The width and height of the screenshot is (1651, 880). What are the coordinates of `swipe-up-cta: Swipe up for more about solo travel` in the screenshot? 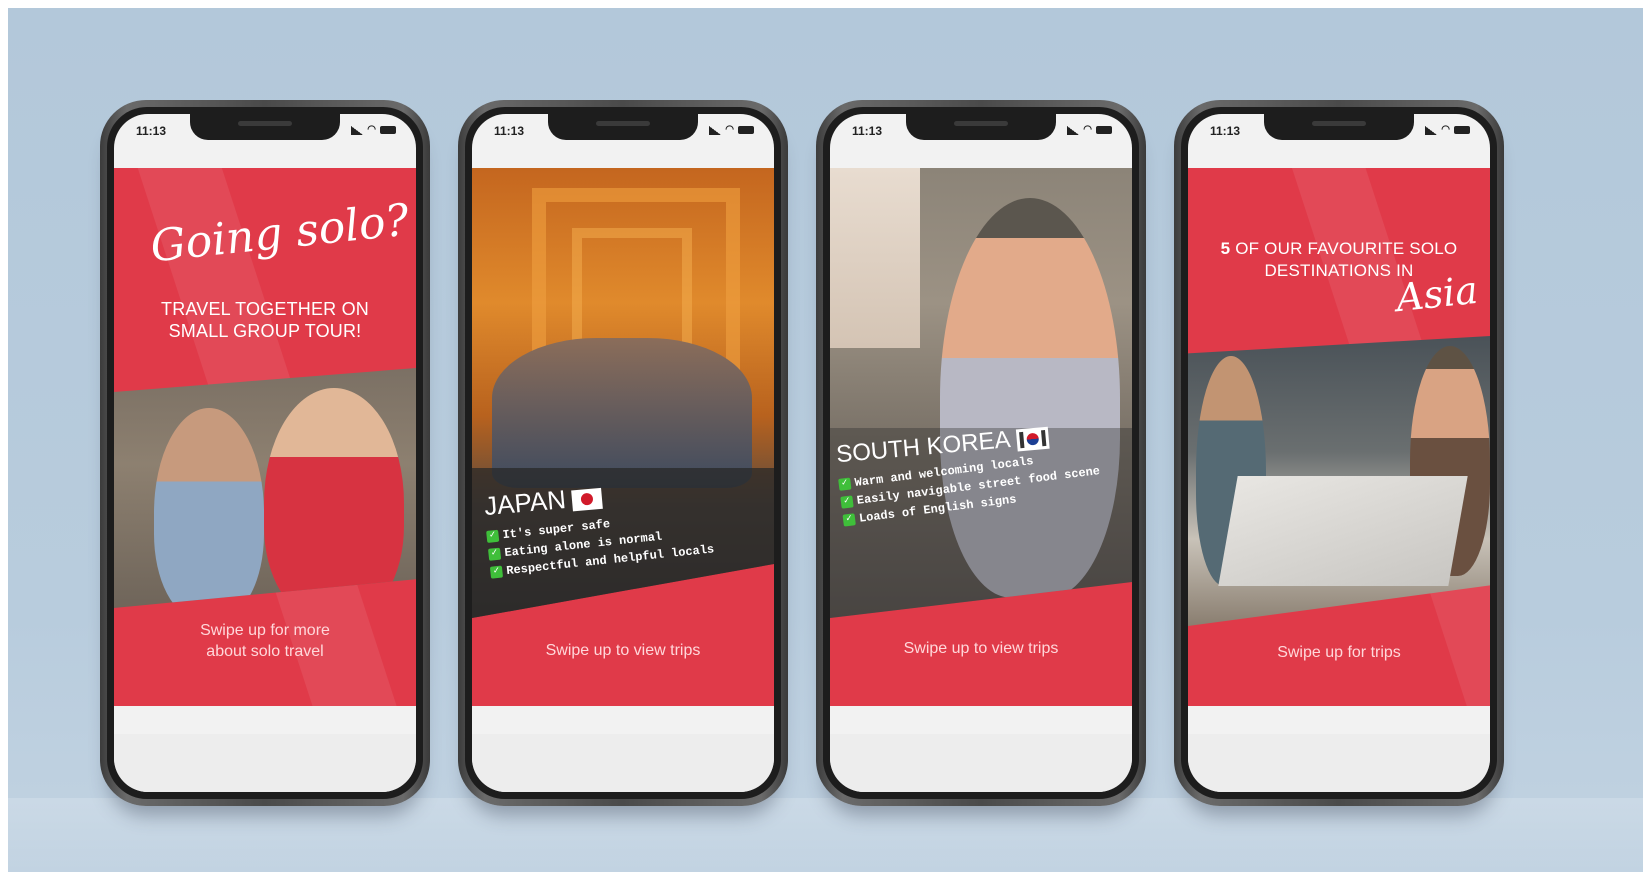 It's located at (265, 641).